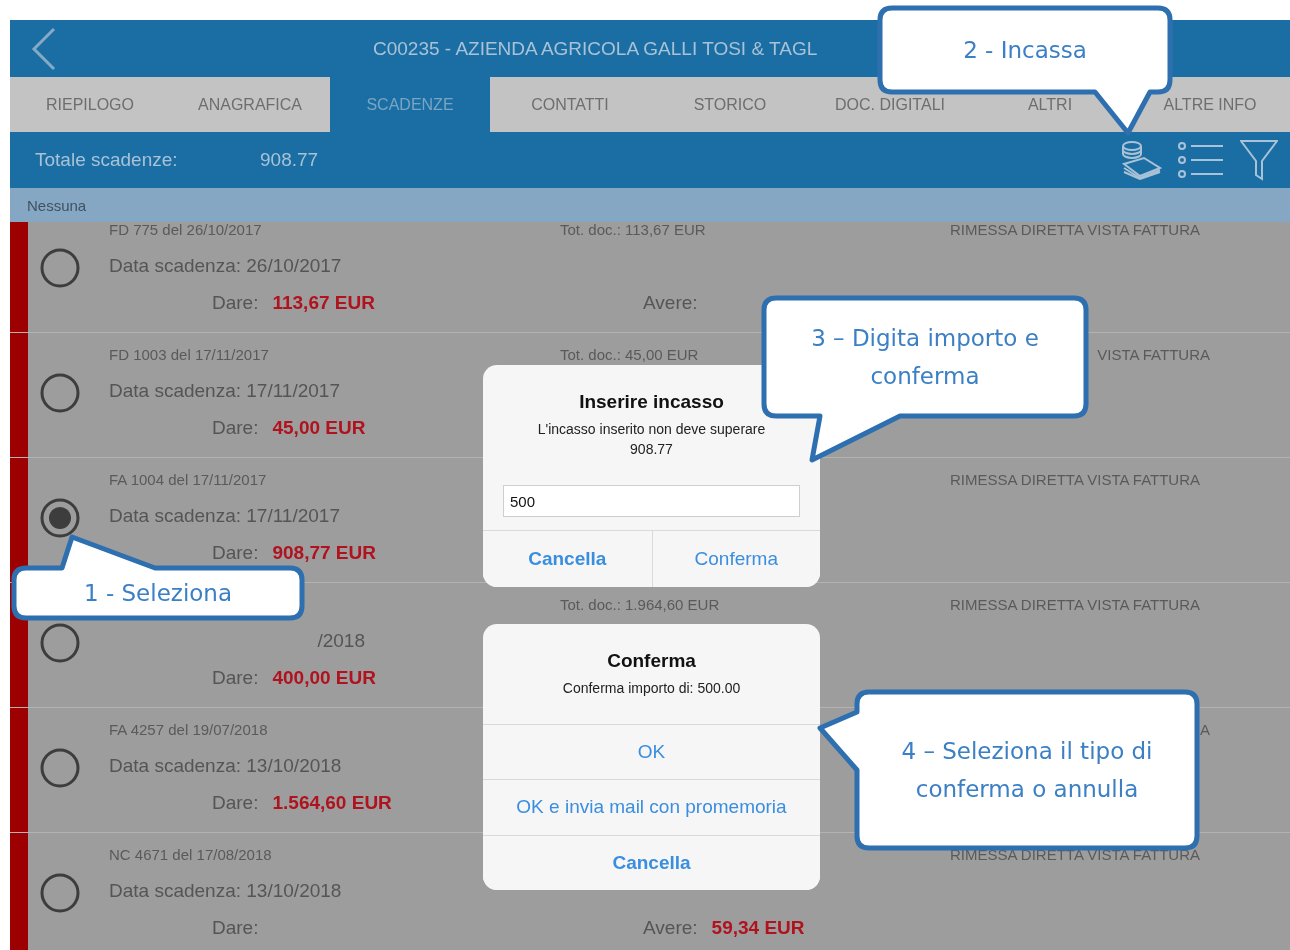 Image resolution: width=1290 pixels, height=950 pixels. I want to click on list-icon, so click(1201, 160).